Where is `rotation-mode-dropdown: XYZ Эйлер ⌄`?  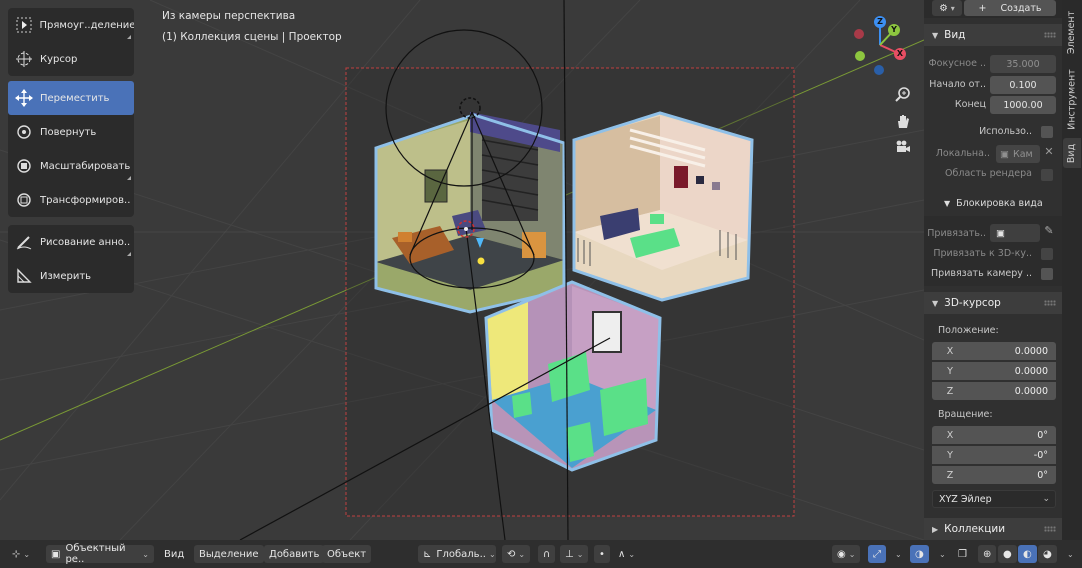
rotation-mode-dropdown: XYZ Эйлер ⌄ is located at coordinates (994, 499).